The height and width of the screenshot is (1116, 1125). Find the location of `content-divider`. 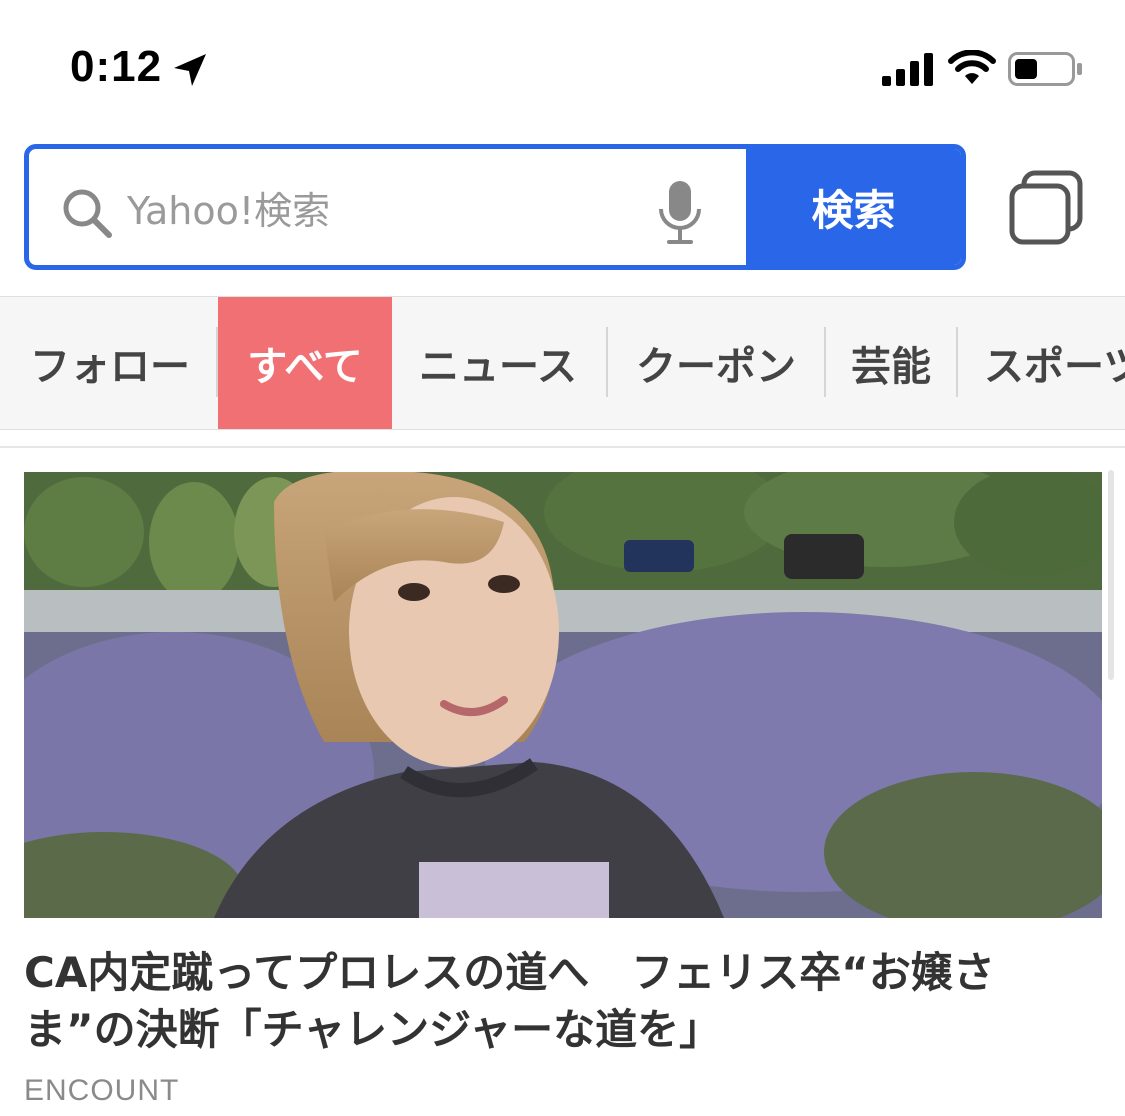

content-divider is located at coordinates (562, 447).